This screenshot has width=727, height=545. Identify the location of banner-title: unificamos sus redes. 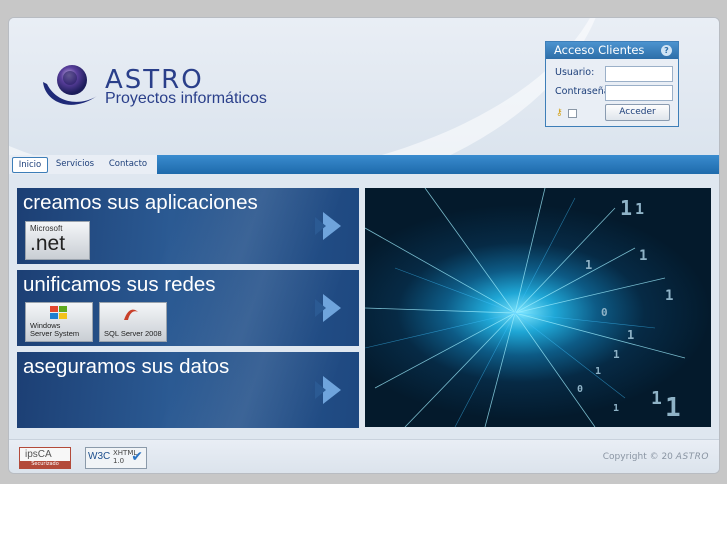
(119, 284).